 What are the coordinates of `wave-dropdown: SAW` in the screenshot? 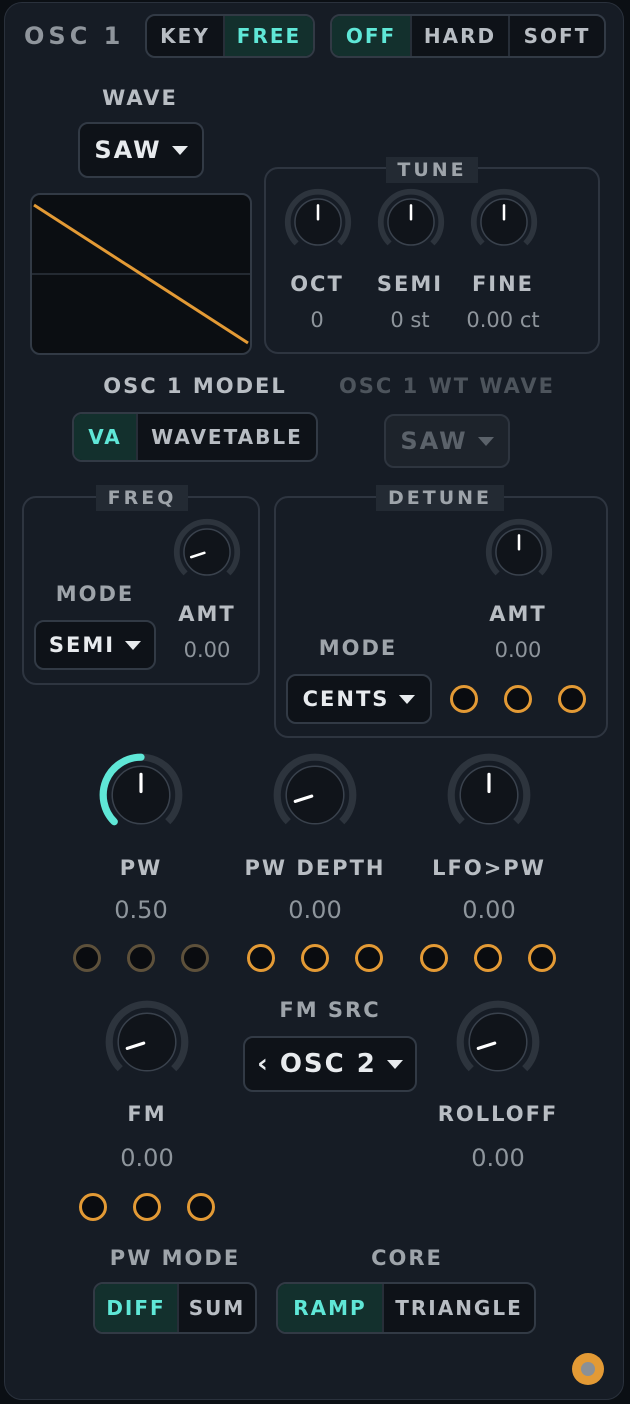 It's located at (141, 150).